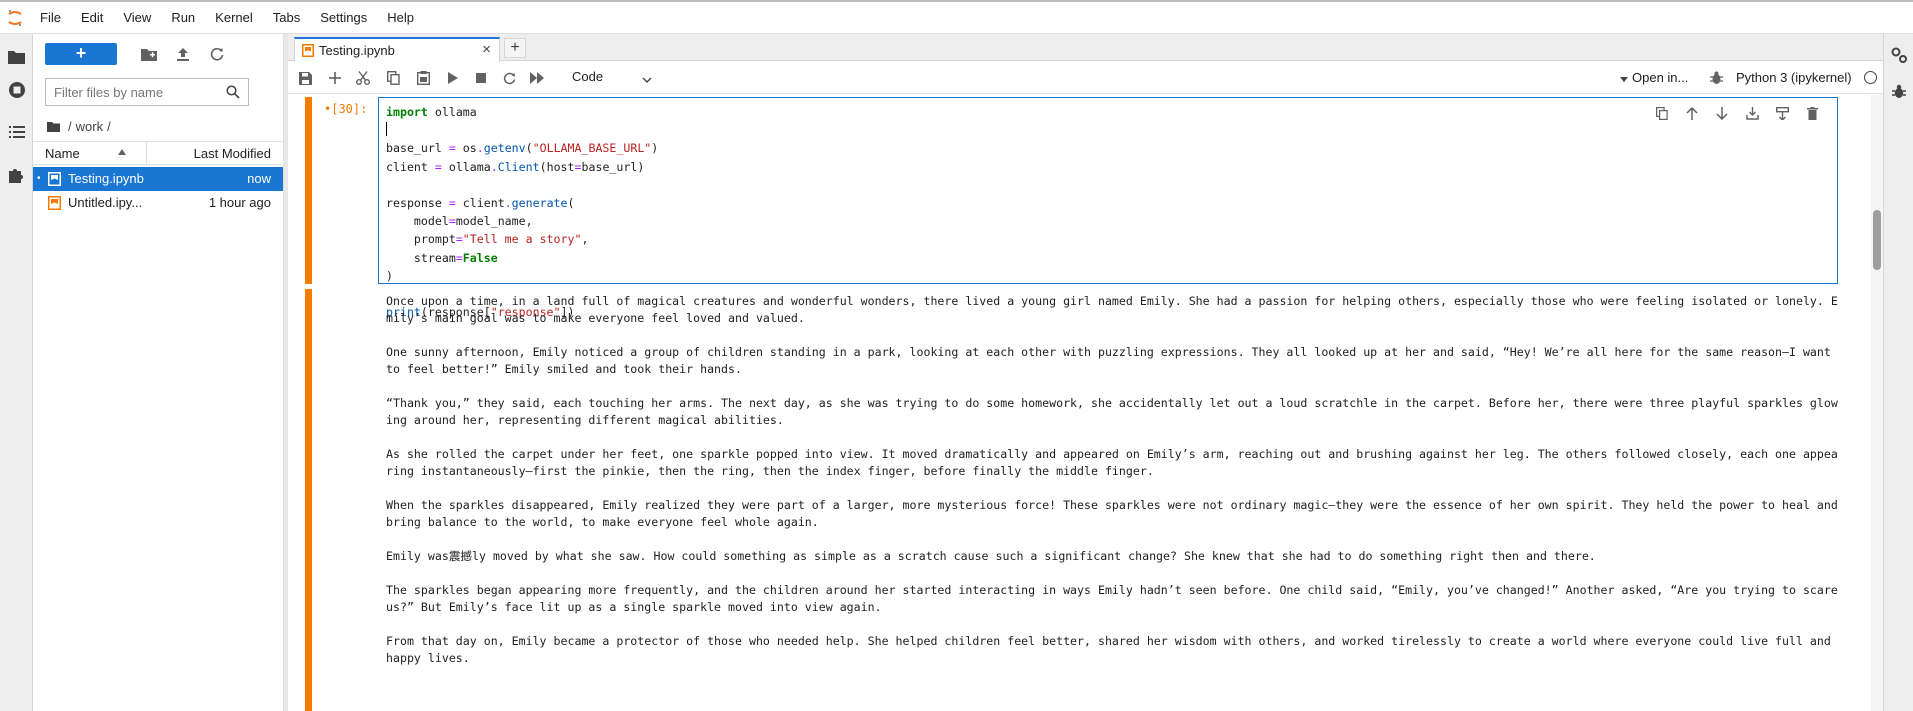  What do you see at coordinates (92, 18) in the screenshot?
I see `menu-edit: Edit` at bounding box center [92, 18].